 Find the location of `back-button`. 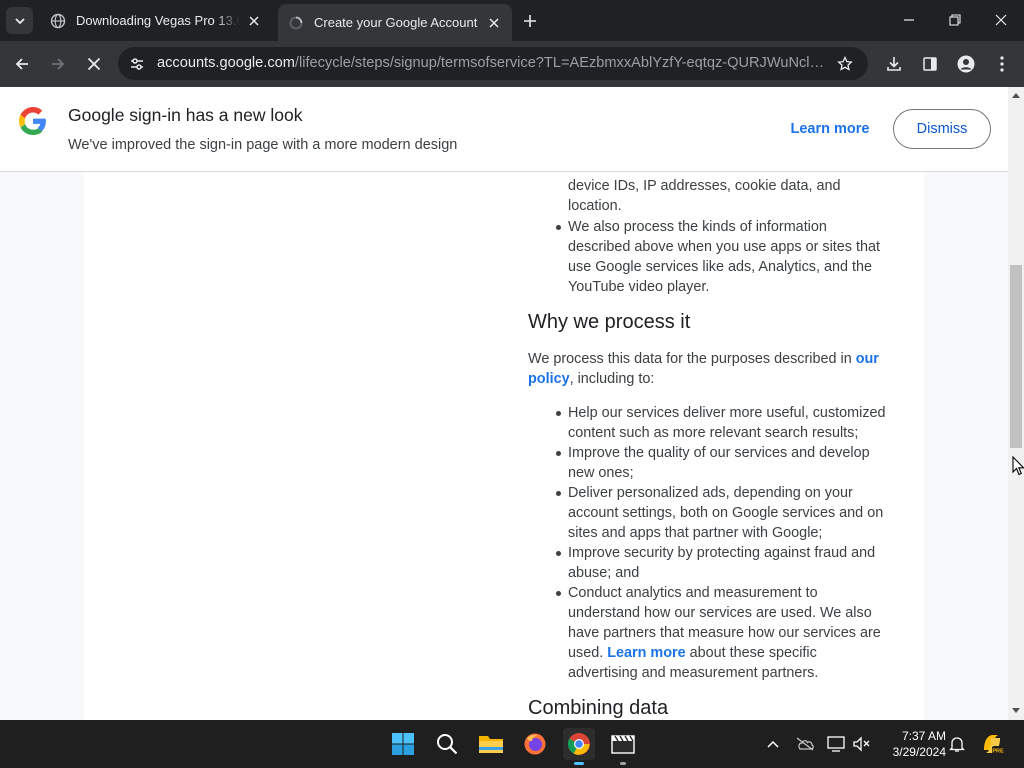

back-button is located at coordinates (22, 64).